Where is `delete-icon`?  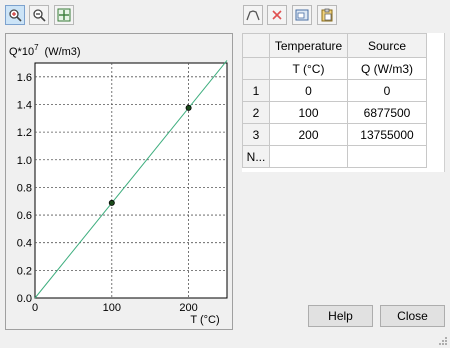 delete-icon is located at coordinates (277, 15).